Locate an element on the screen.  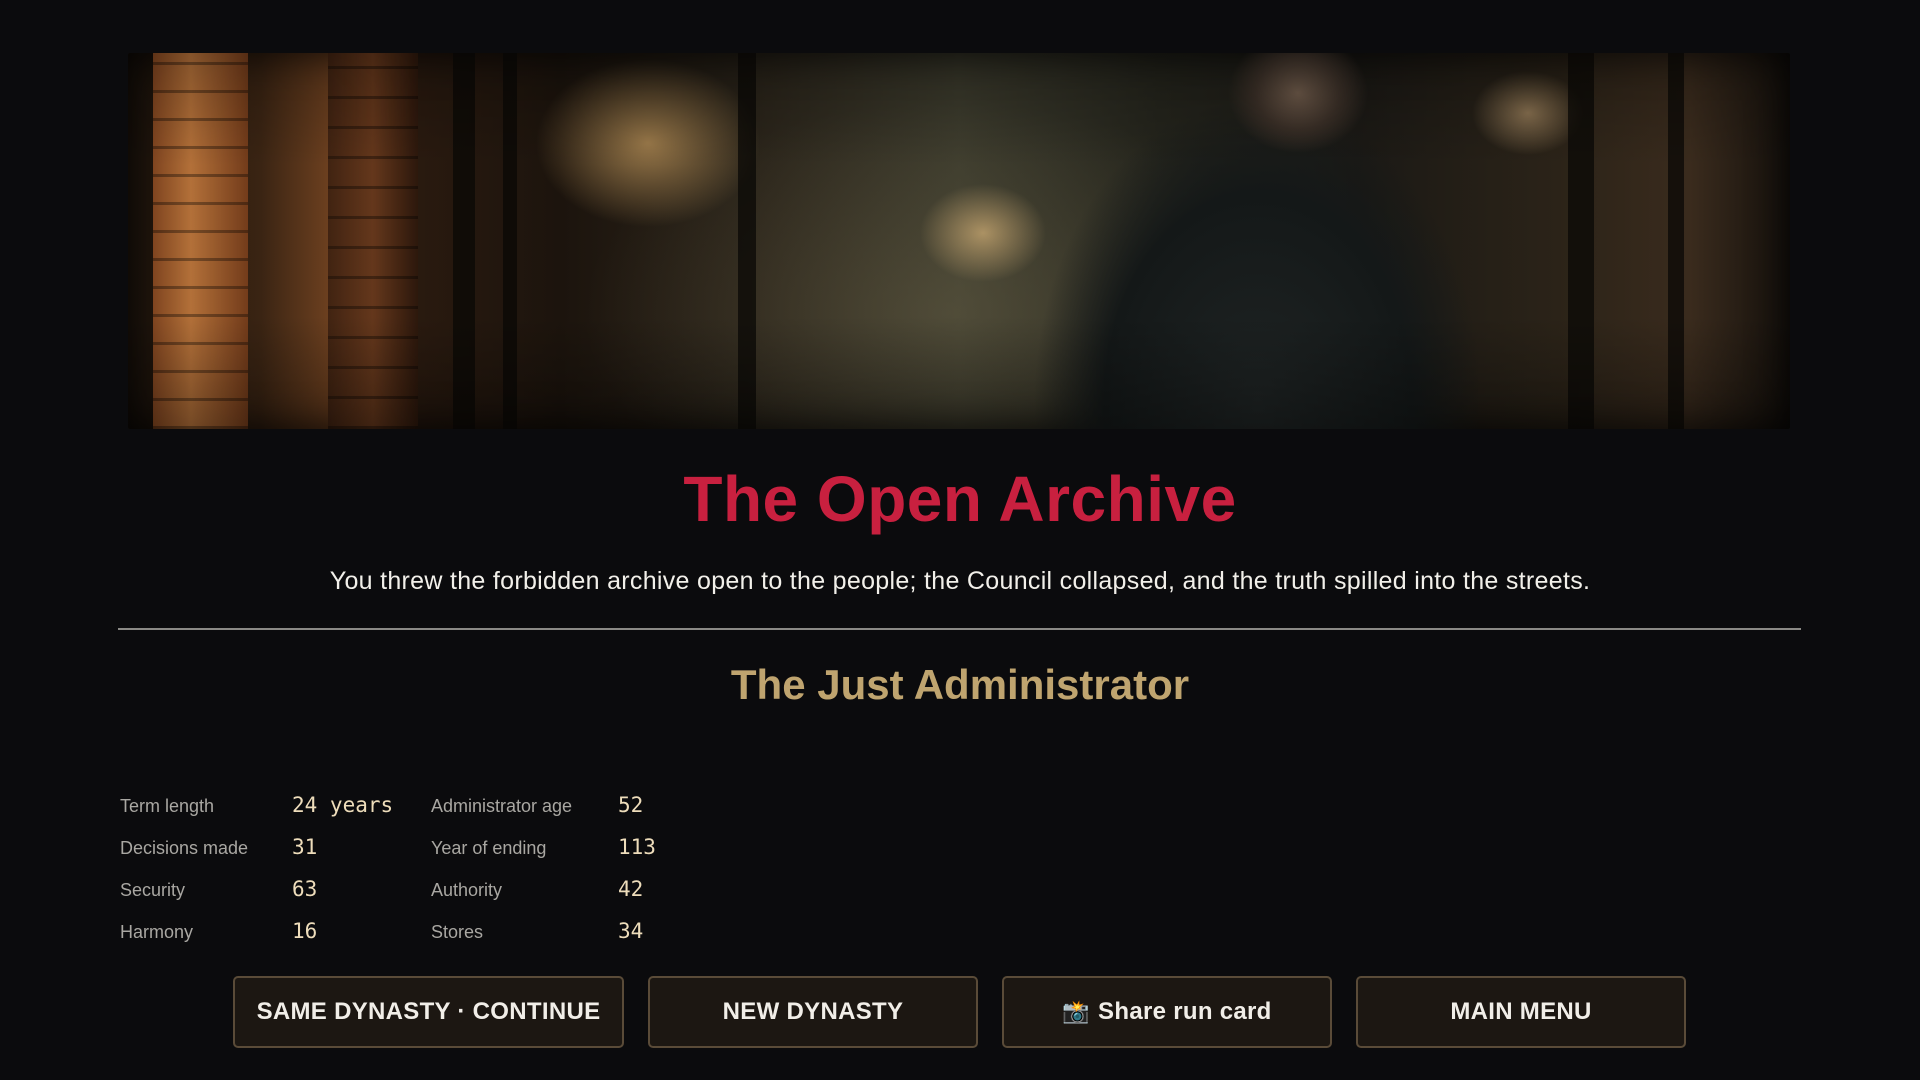
authority-label: Authority is located at coordinates (467, 890).